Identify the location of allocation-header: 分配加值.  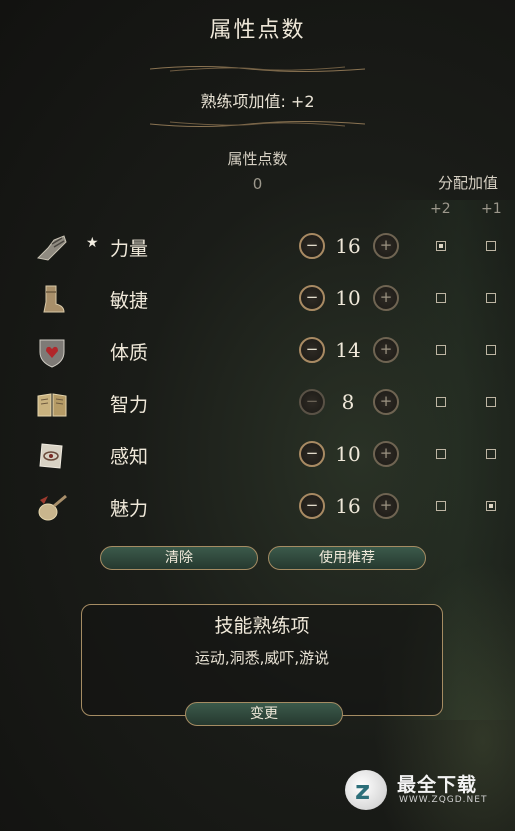
(467, 183).